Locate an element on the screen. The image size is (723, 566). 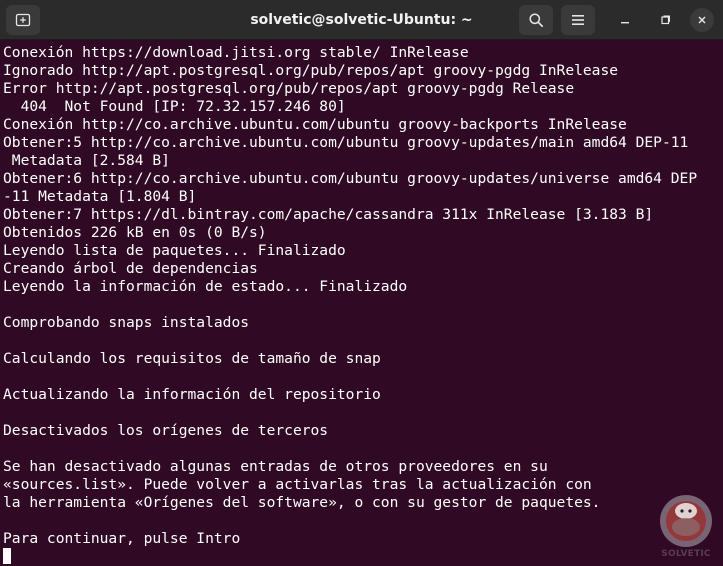
search-icon is located at coordinates (536, 20).